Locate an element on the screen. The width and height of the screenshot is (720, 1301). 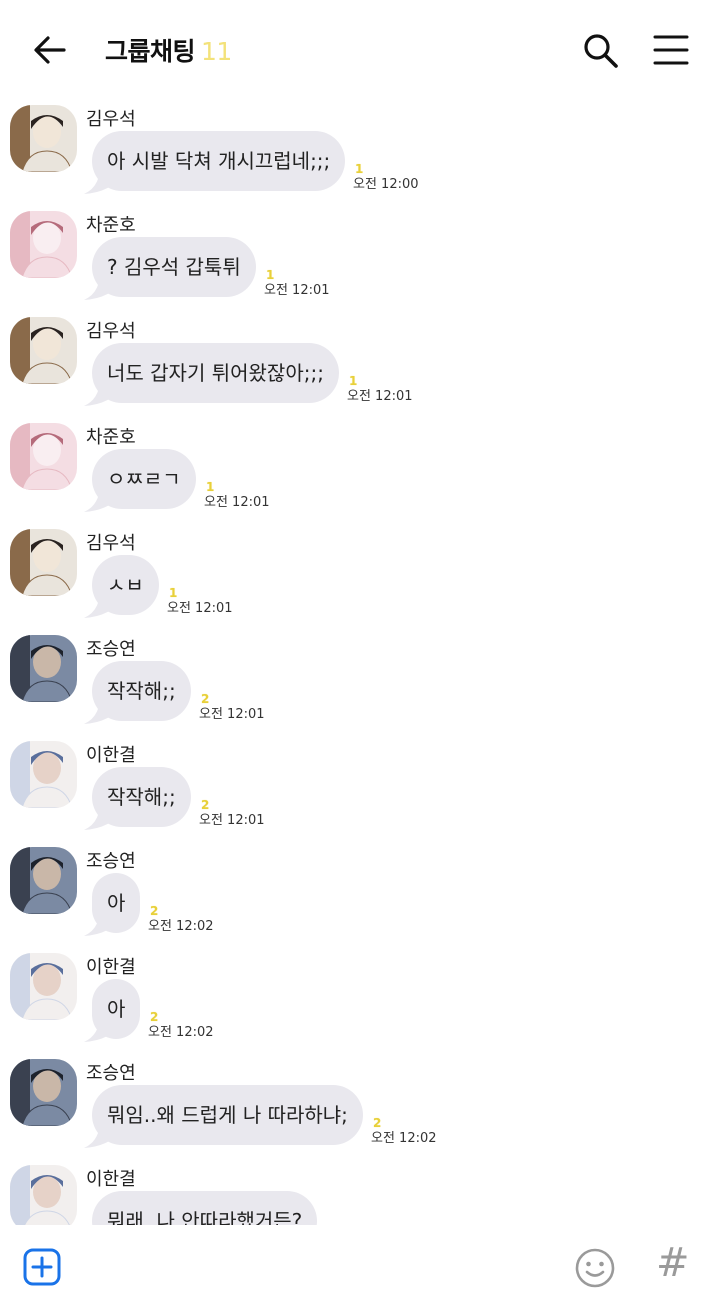
hashtag-icon: # is located at coordinates (673, 1263).